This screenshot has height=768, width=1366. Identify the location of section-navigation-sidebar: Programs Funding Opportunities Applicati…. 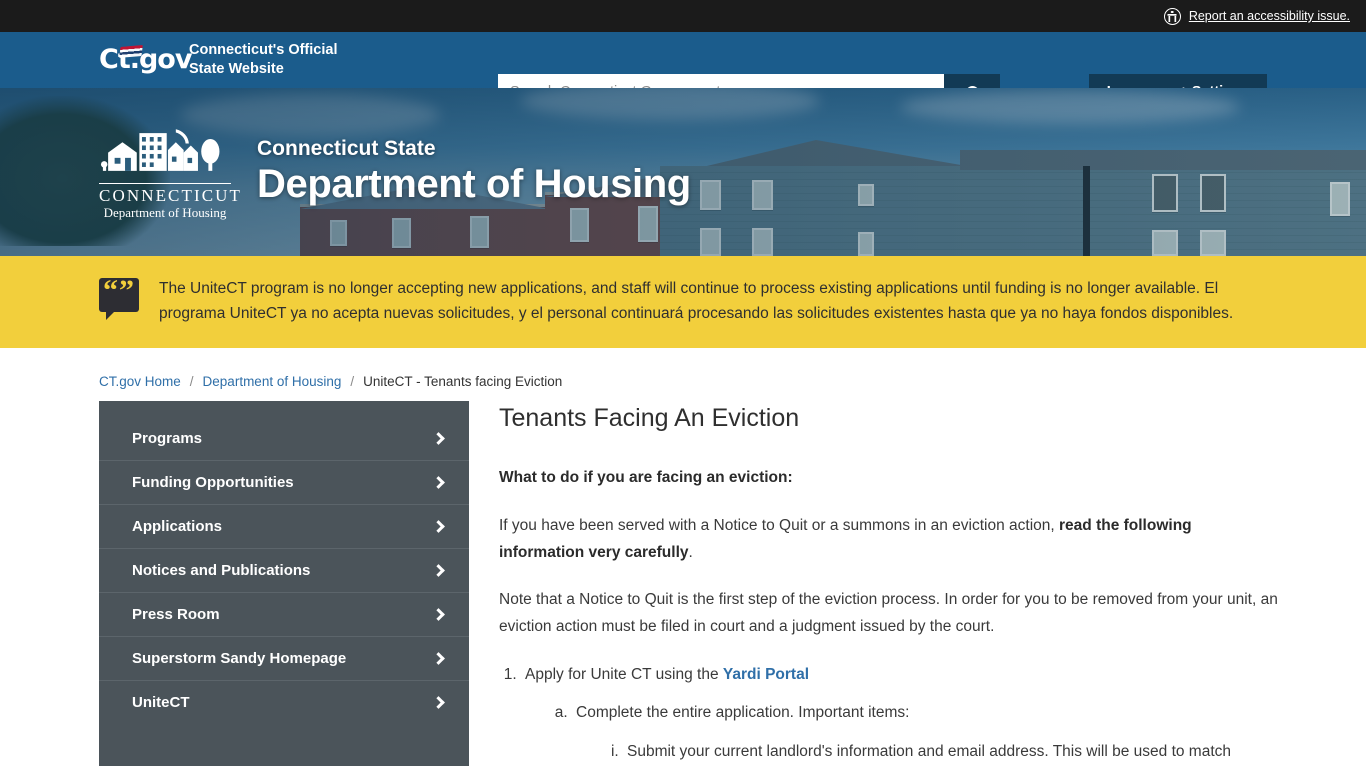
(284, 583).